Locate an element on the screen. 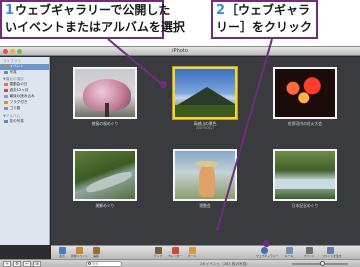 The height and width of the screenshot is (267, 360). flag-icon is located at coordinates (6, 102).